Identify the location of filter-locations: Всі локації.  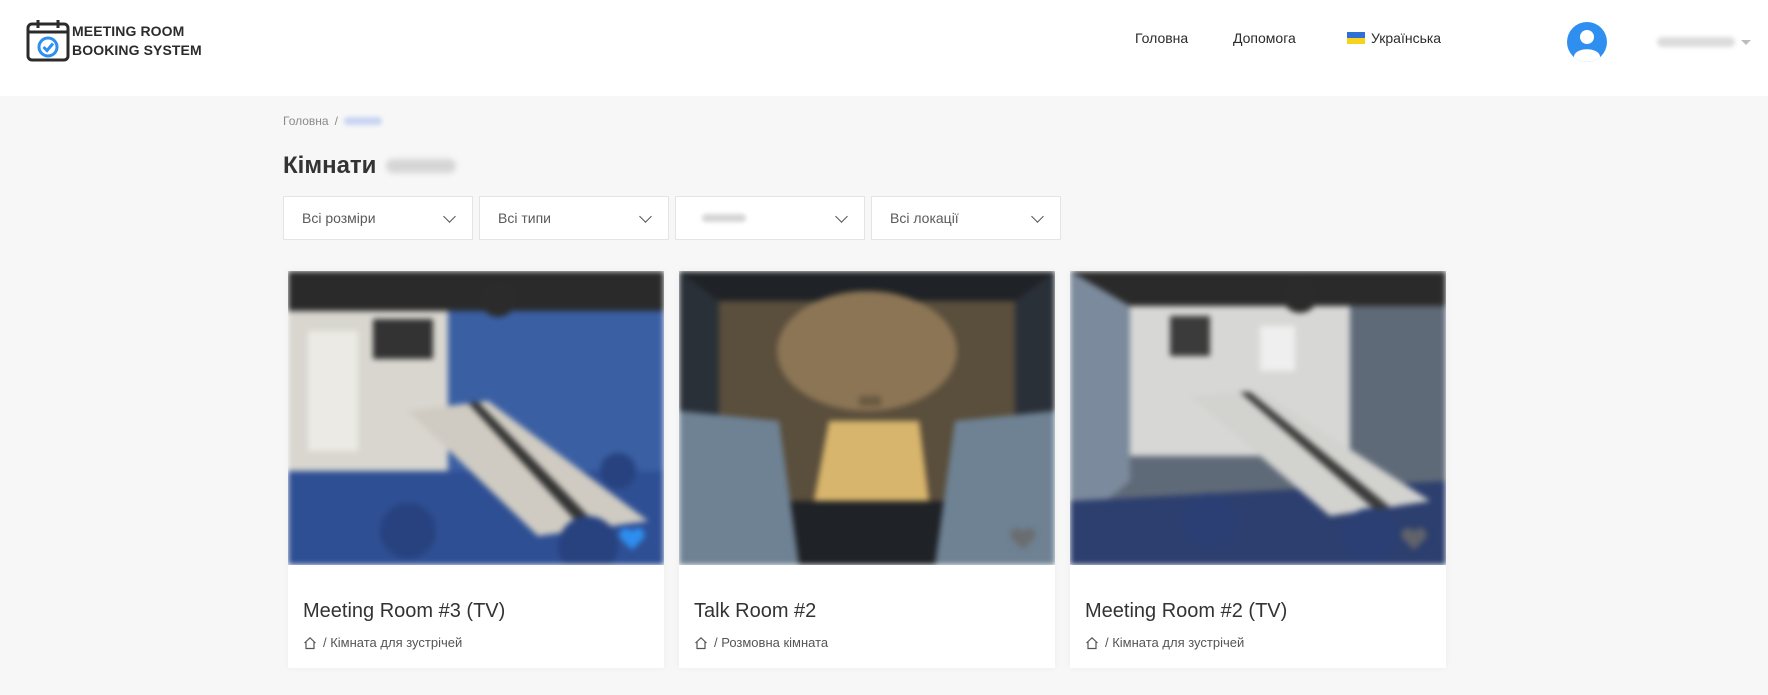
(966, 218).